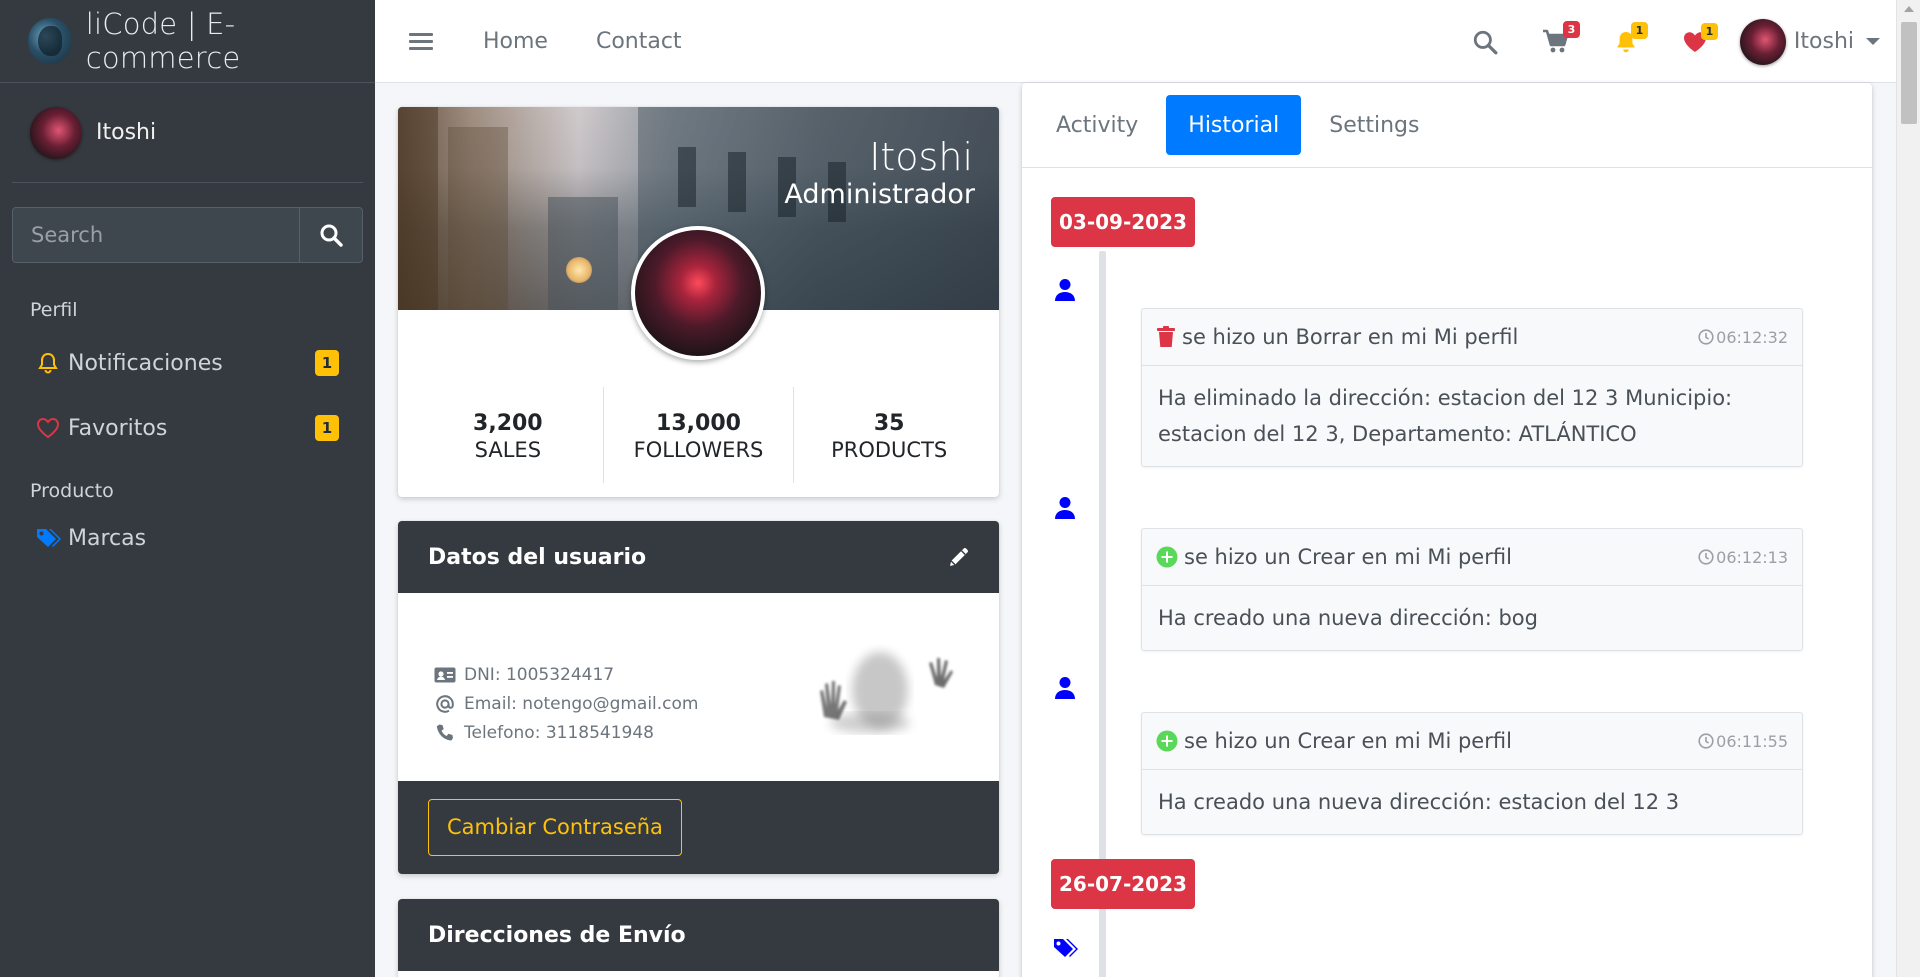 The height and width of the screenshot is (977, 1920). Describe the element at coordinates (327, 428) in the screenshot. I see `favorites-badge: 1` at that location.